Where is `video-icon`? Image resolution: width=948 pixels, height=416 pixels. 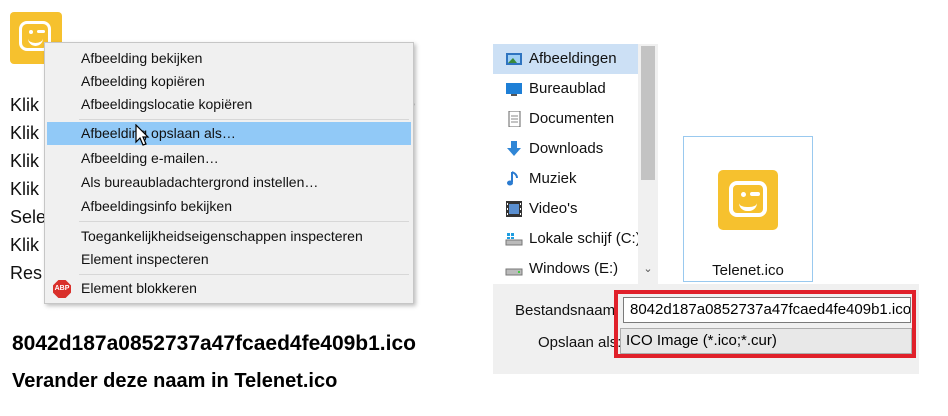
video-icon is located at coordinates (514, 209).